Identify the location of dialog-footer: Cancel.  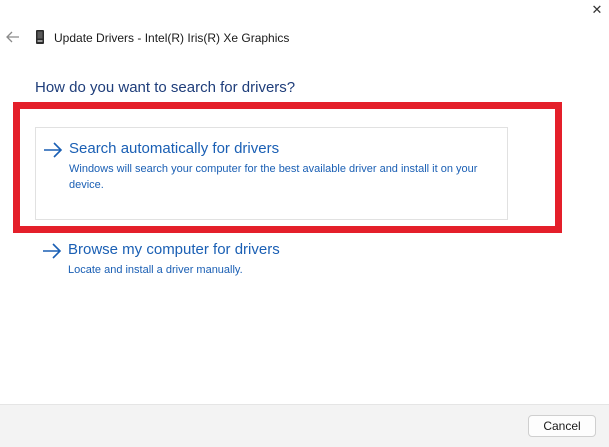
(304, 425).